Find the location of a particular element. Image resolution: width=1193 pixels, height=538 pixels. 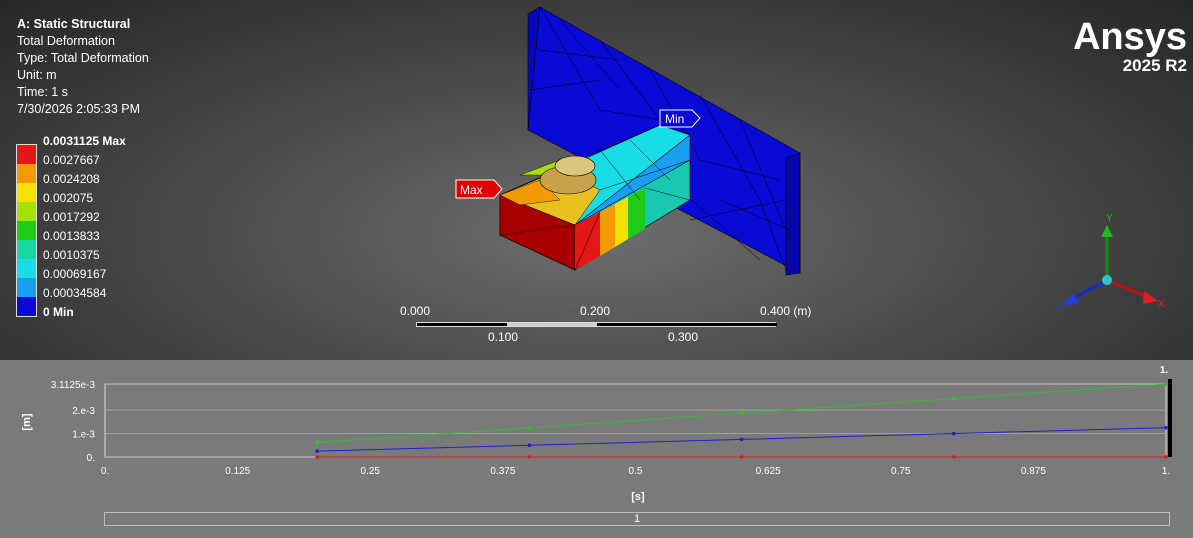

x-tick-label: 0.125 is located at coordinates (237, 471).